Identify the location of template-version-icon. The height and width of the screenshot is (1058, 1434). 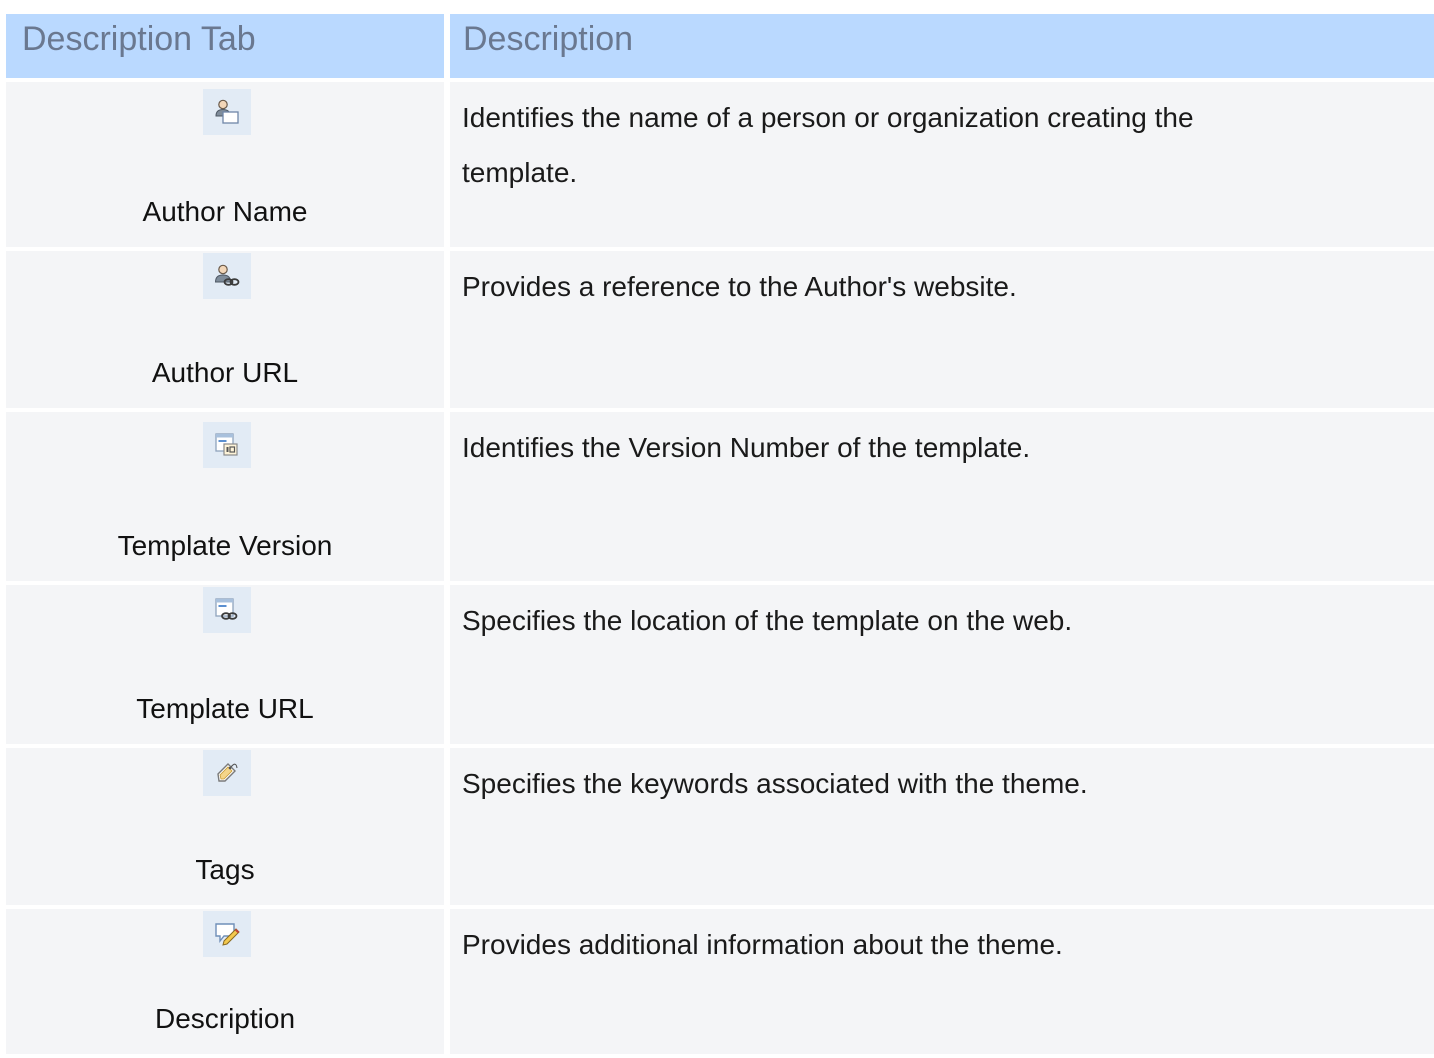
(227, 445).